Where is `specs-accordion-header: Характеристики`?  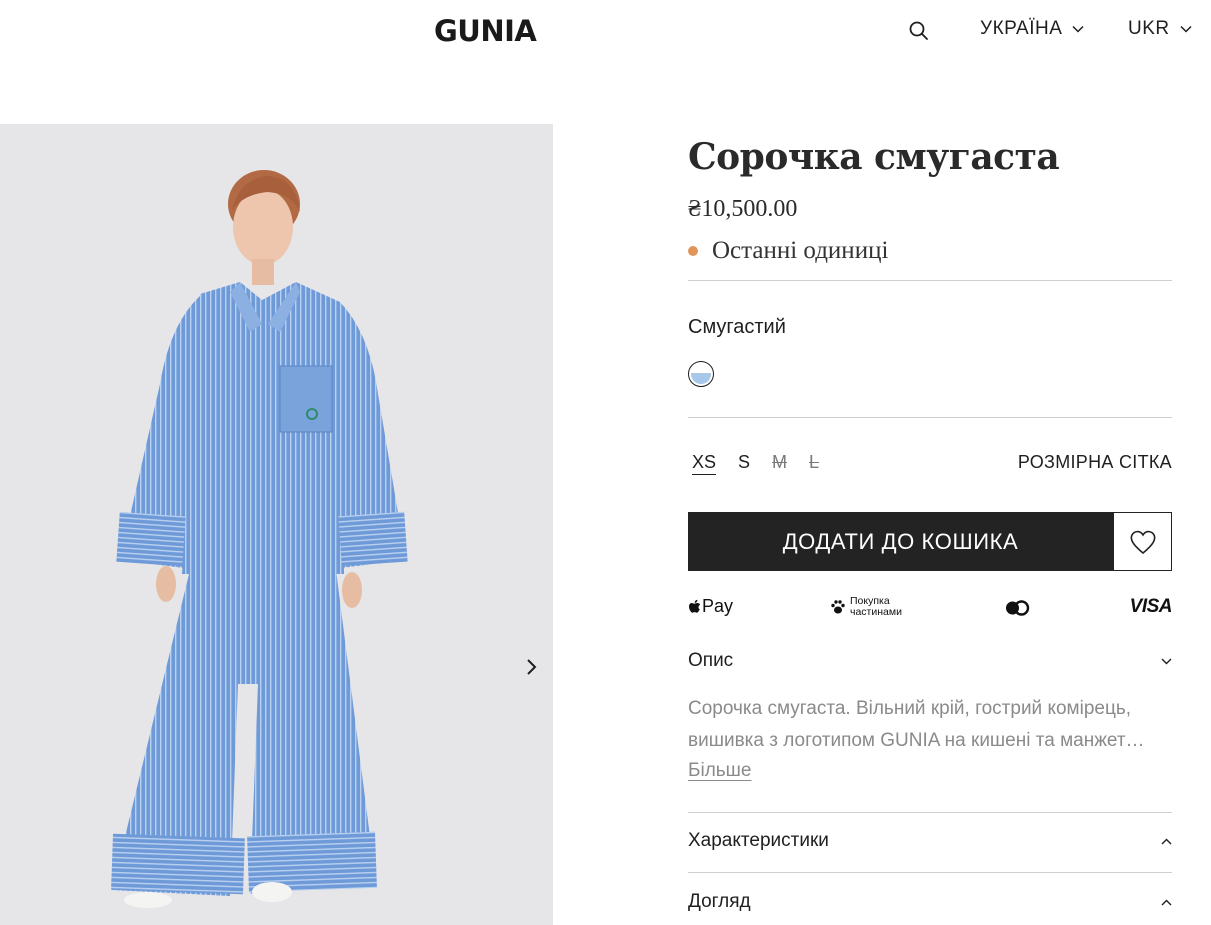 specs-accordion-header: Характеристики is located at coordinates (930, 841).